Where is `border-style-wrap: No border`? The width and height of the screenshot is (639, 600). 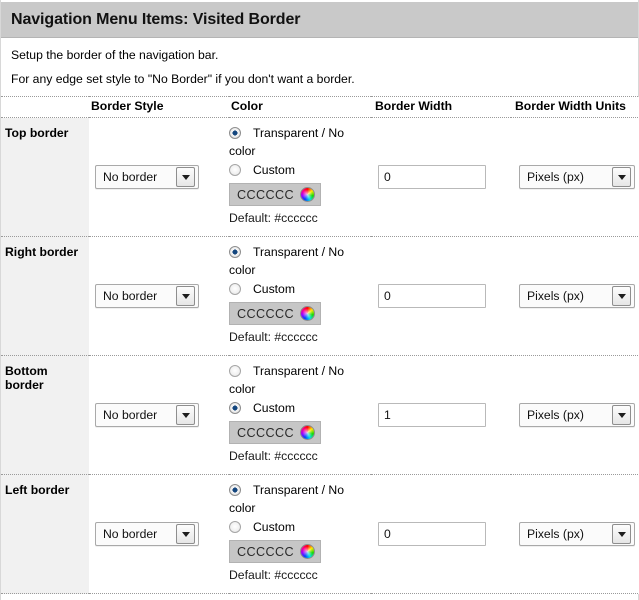
border-style-wrap: No border is located at coordinates (159, 534).